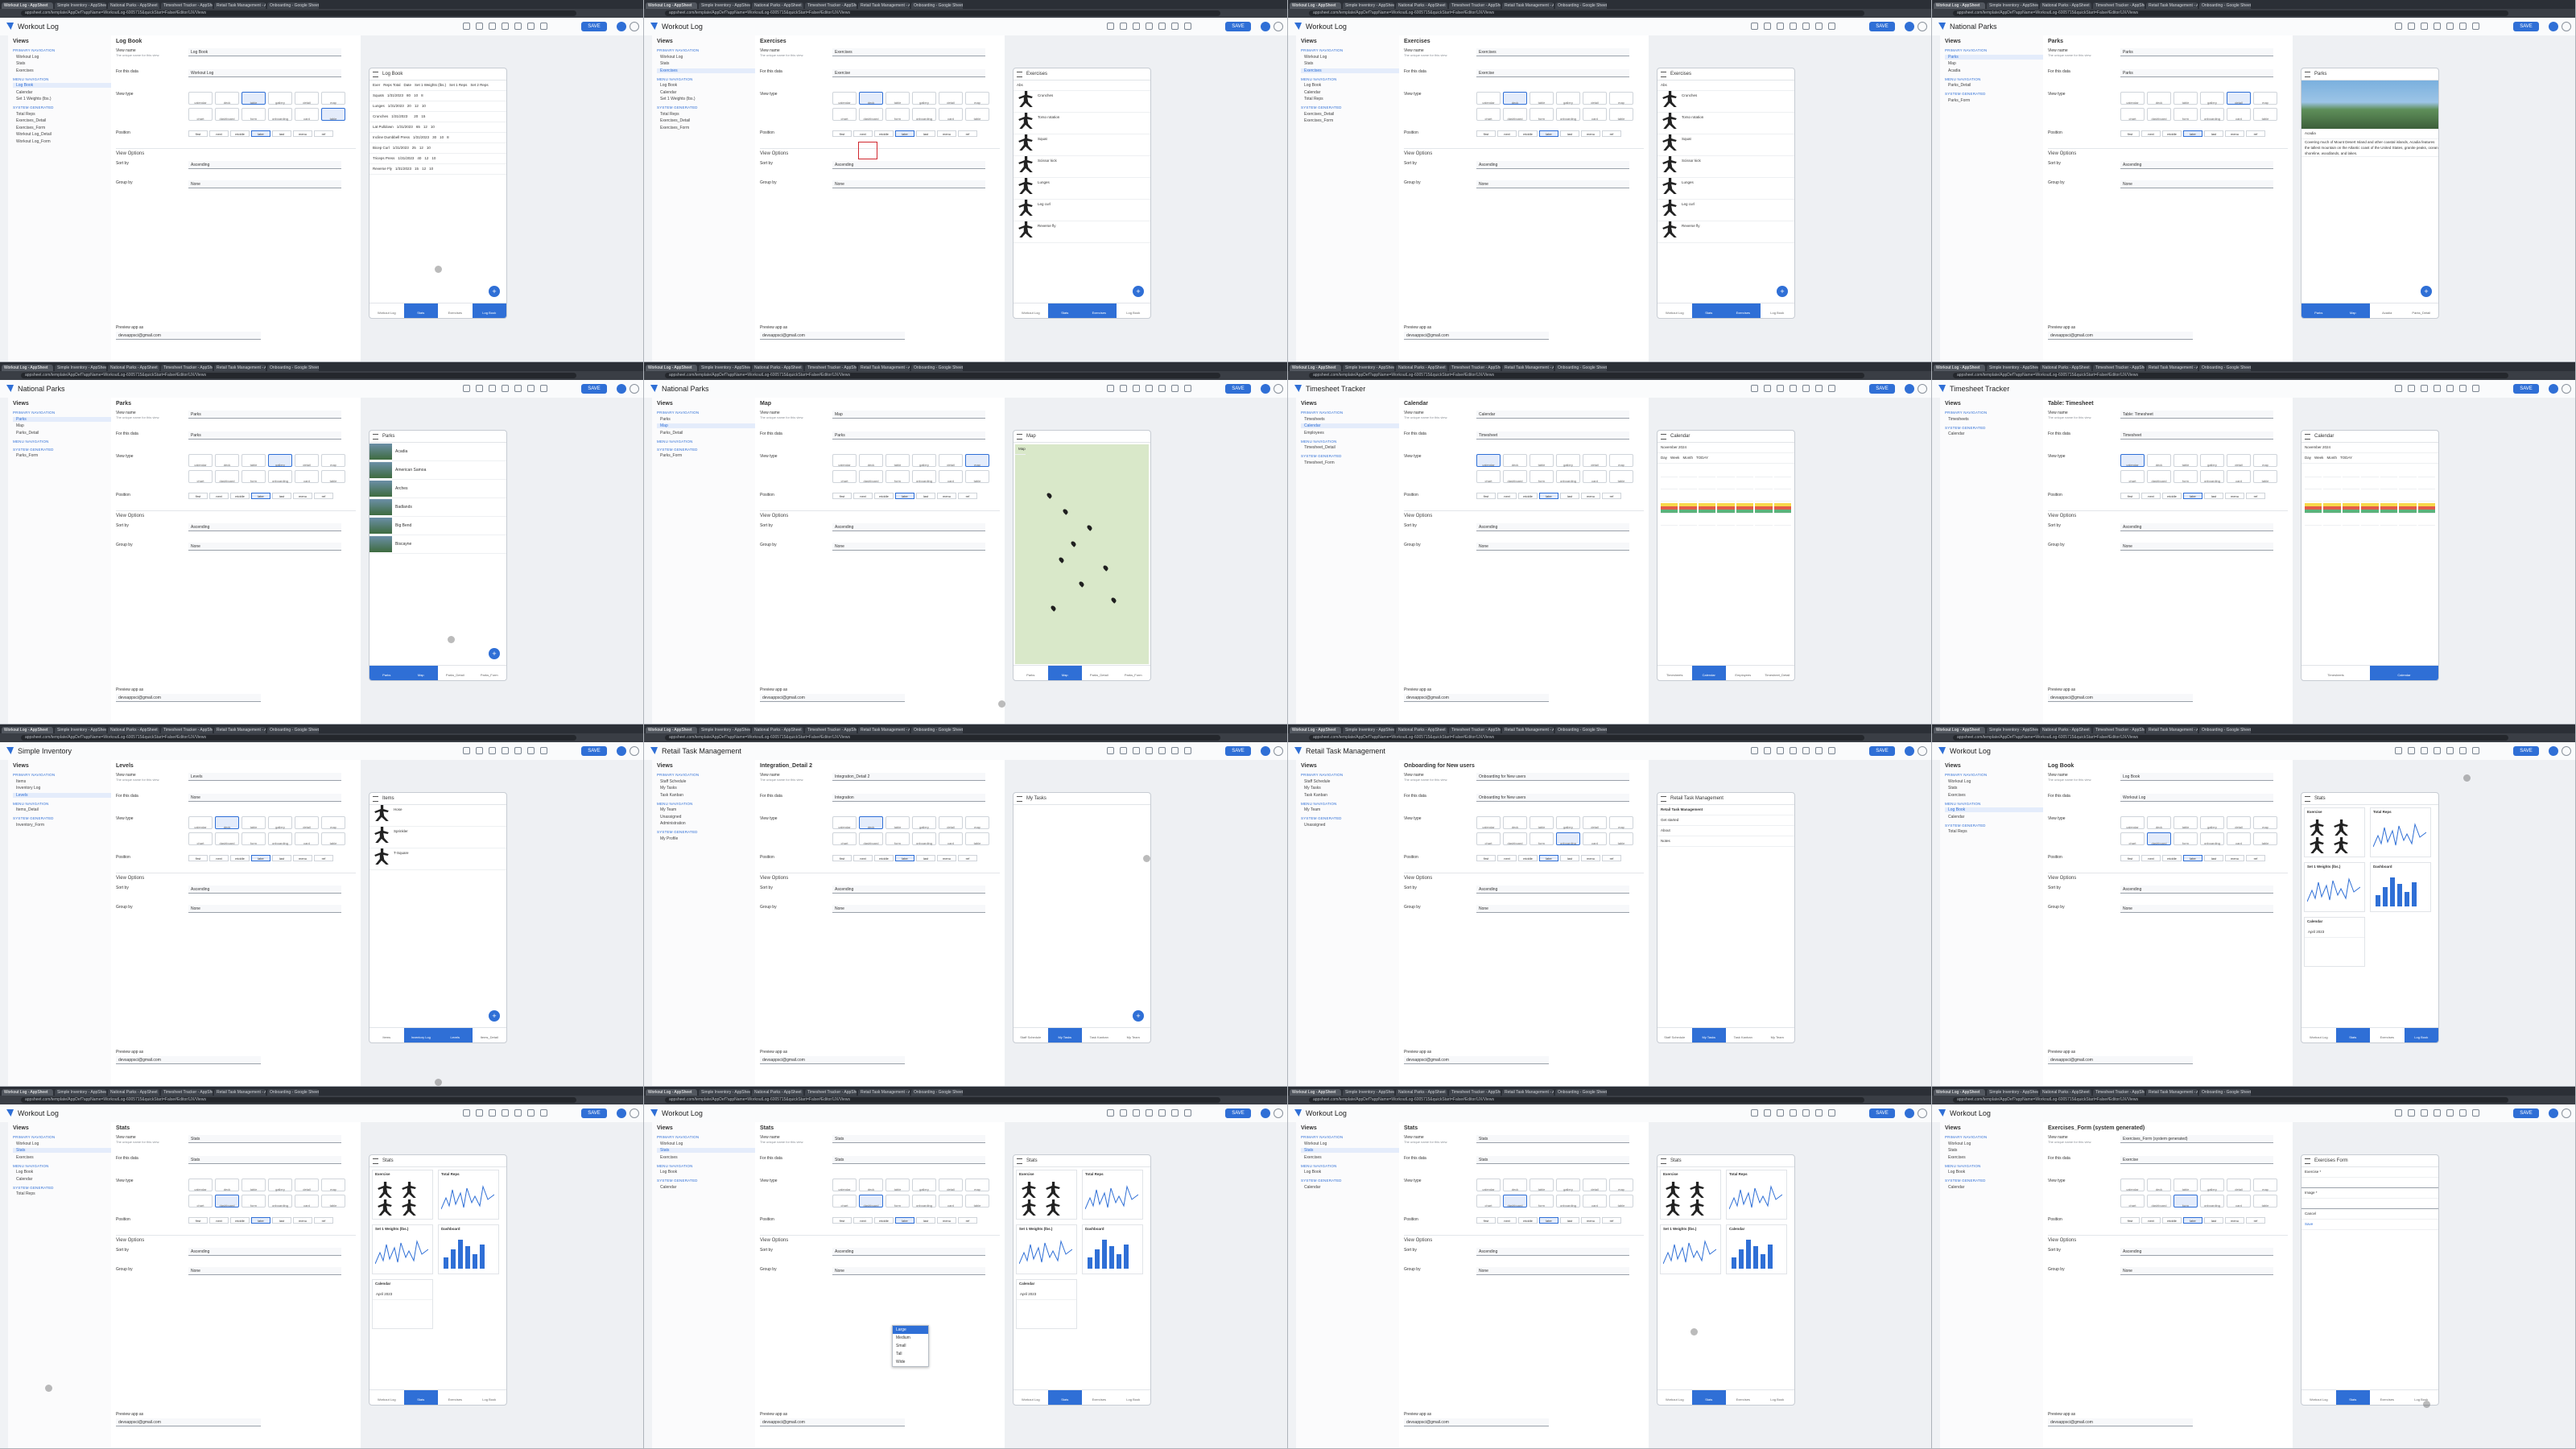 The width and height of the screenshot is (2576, 1449). I want to click on position-option: menu, so click(946, 496).